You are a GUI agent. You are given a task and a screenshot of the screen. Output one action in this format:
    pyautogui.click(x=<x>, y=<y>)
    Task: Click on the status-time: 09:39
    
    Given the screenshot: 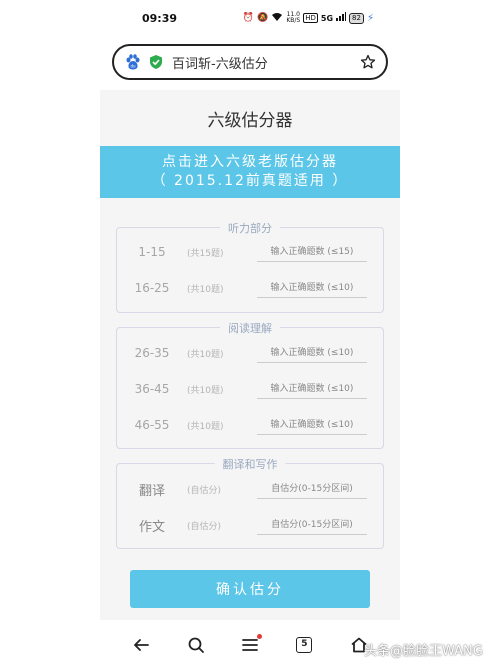 What is the action you would take?
    pyautogui.click(x=160, y=18)
    